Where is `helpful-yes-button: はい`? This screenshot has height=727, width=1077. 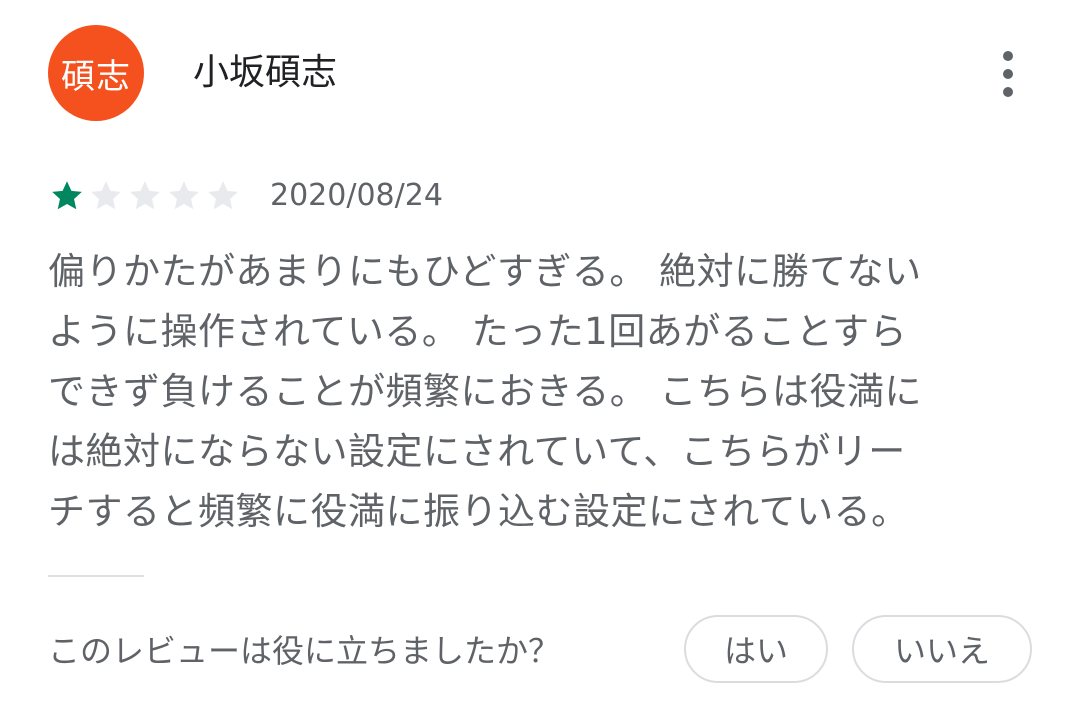
helpful-yes-button: はい is located at coordinates (756, 649).